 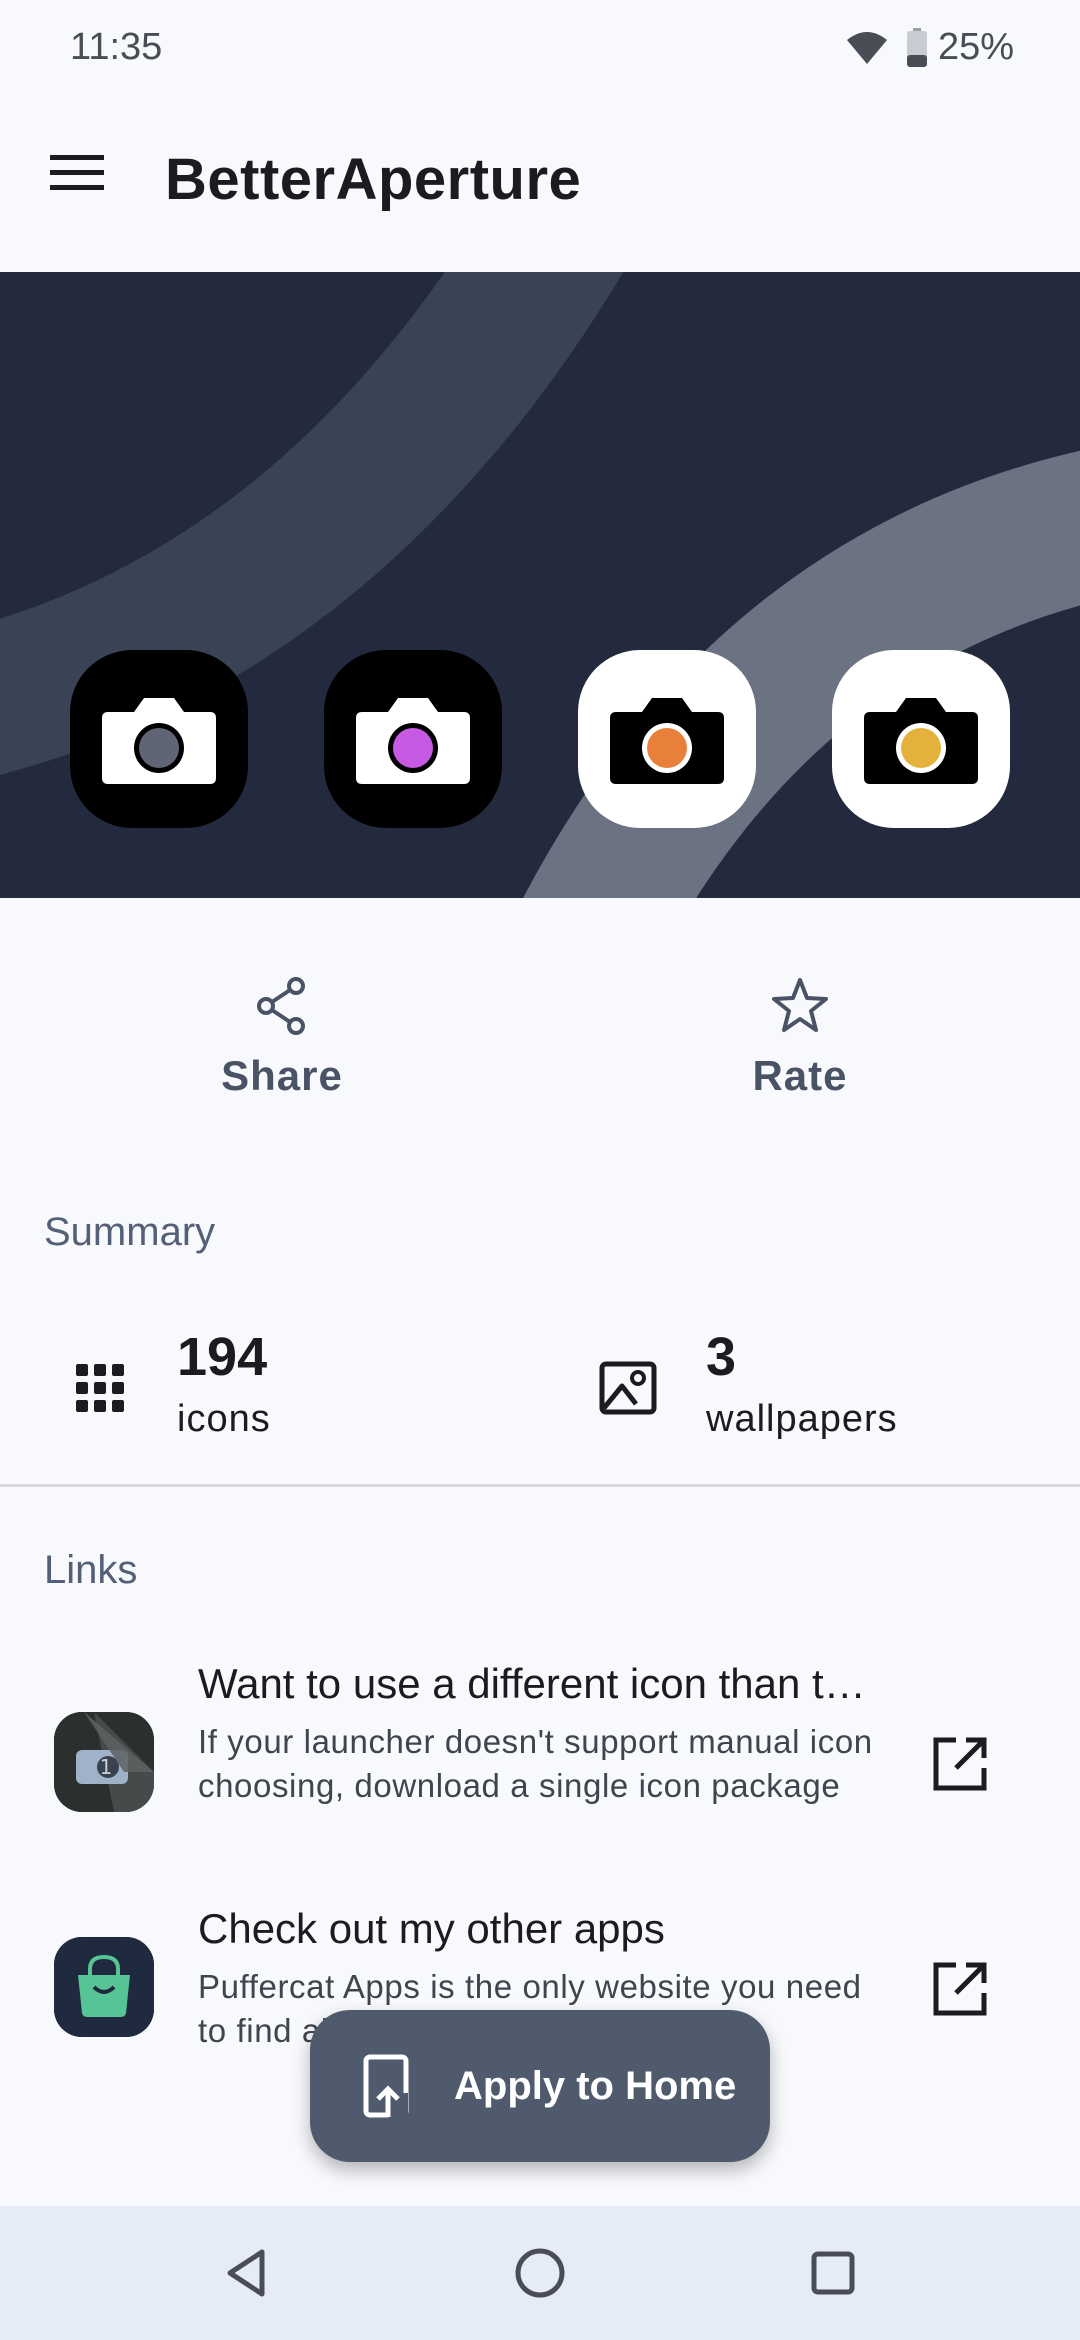 I want to click on fab-label: Apply to Home, so click(x=595, y=2085).